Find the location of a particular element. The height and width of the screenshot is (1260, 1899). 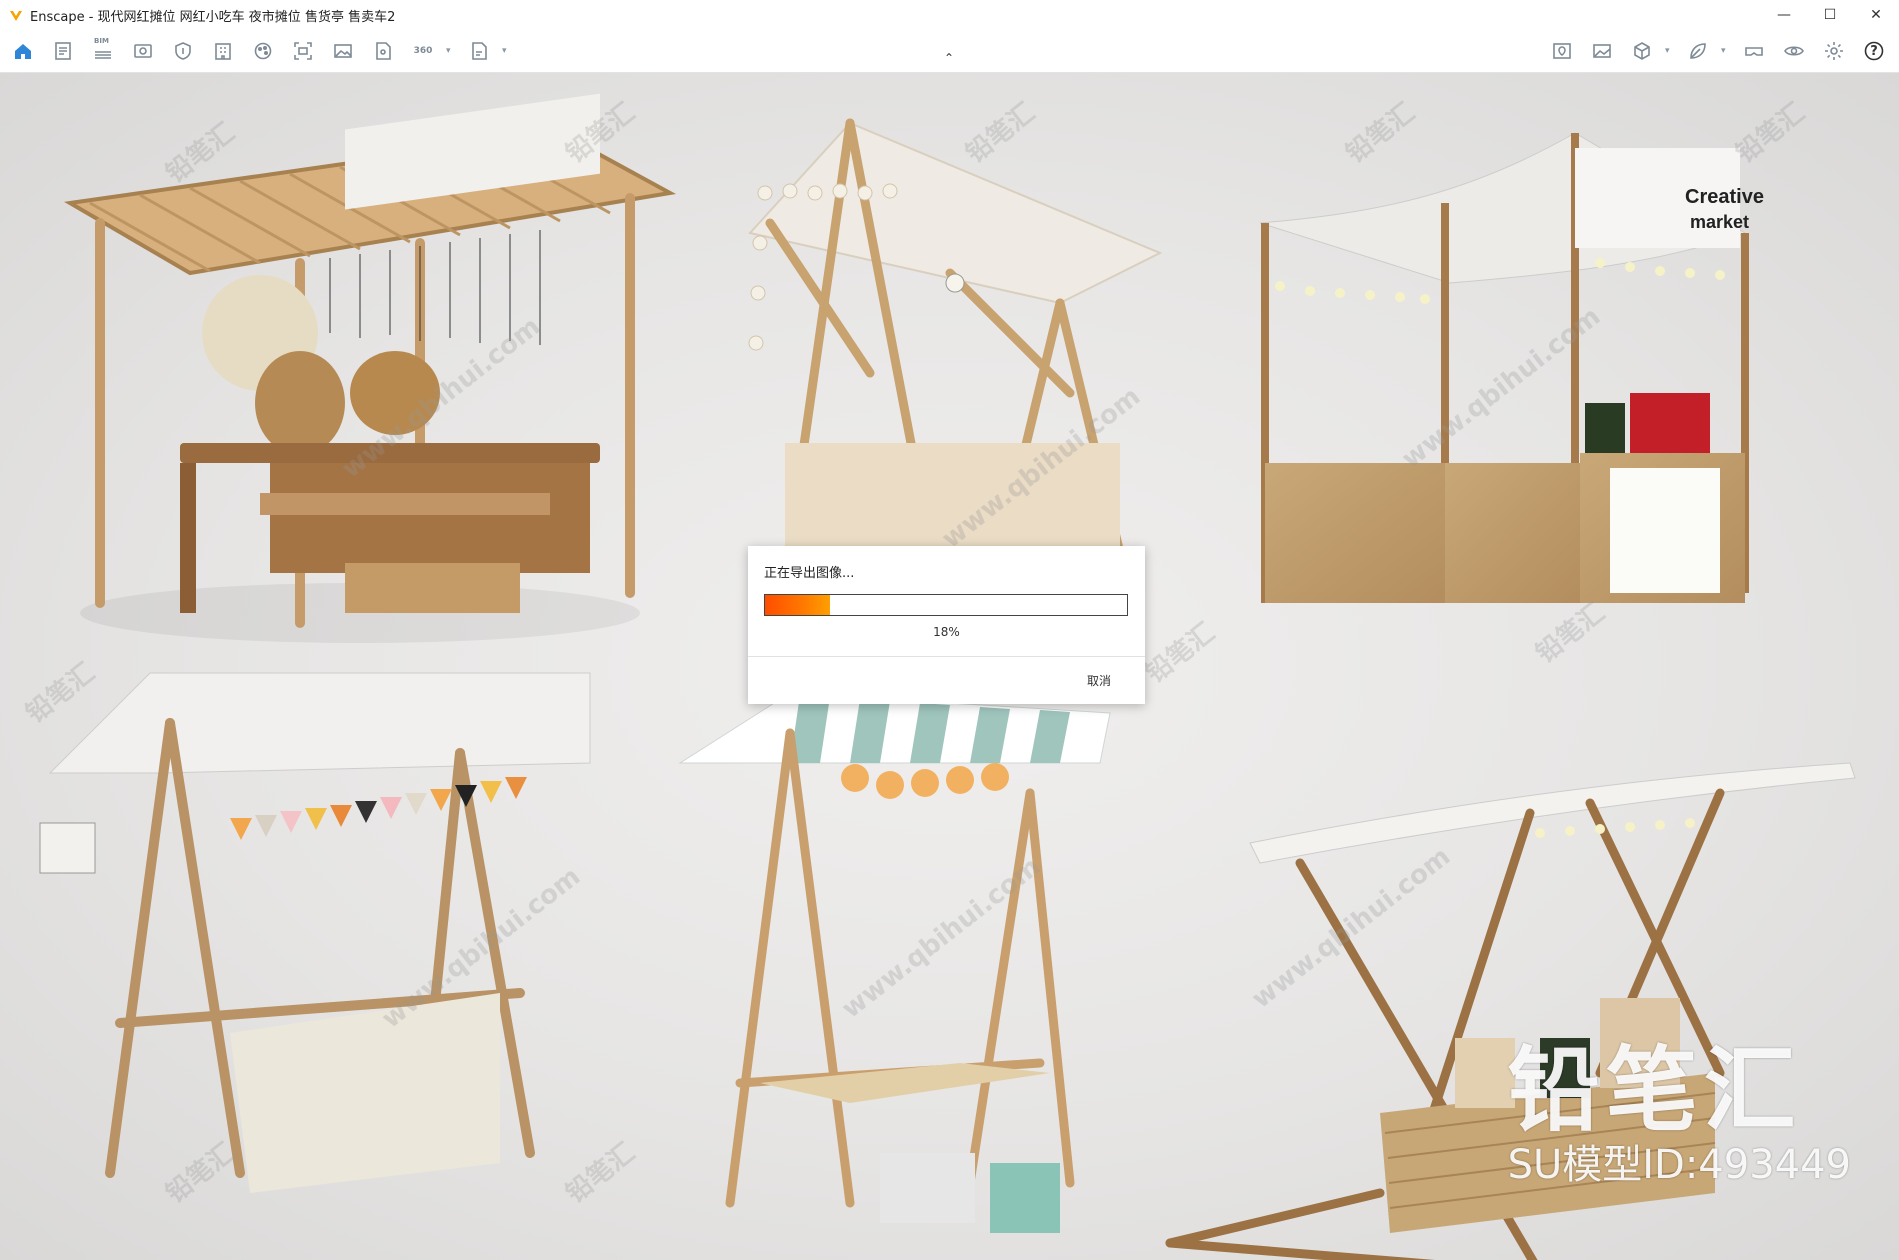

svg-text: Creative is located at coordinates (1724, 197).